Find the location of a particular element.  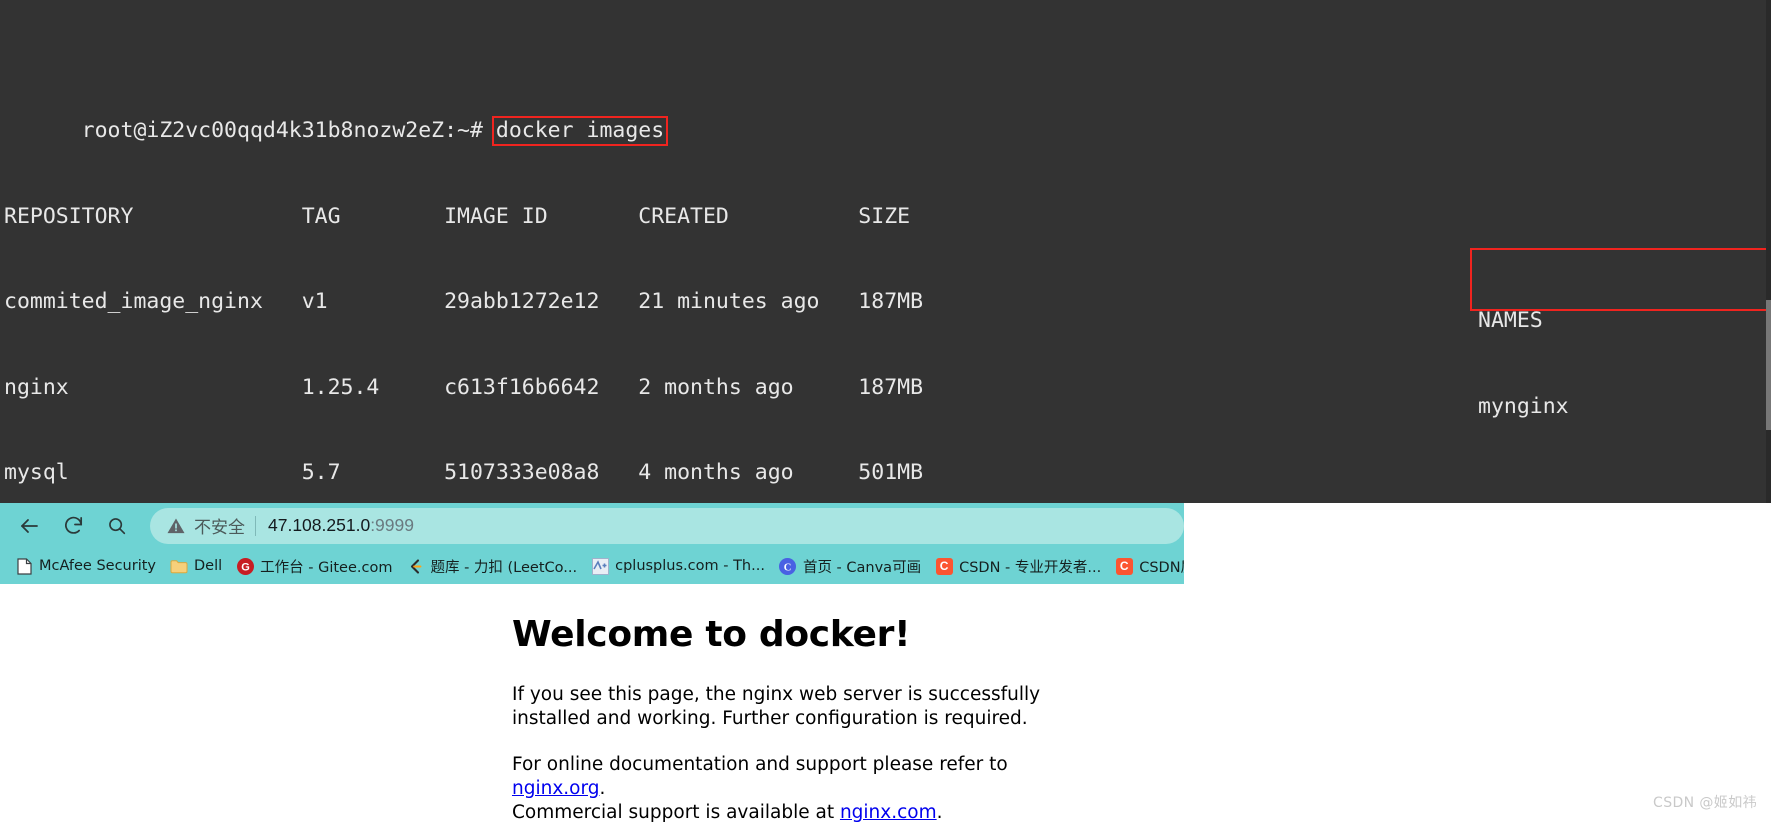

page-title: Welcome to docker! is located at coordinates (711, 634).